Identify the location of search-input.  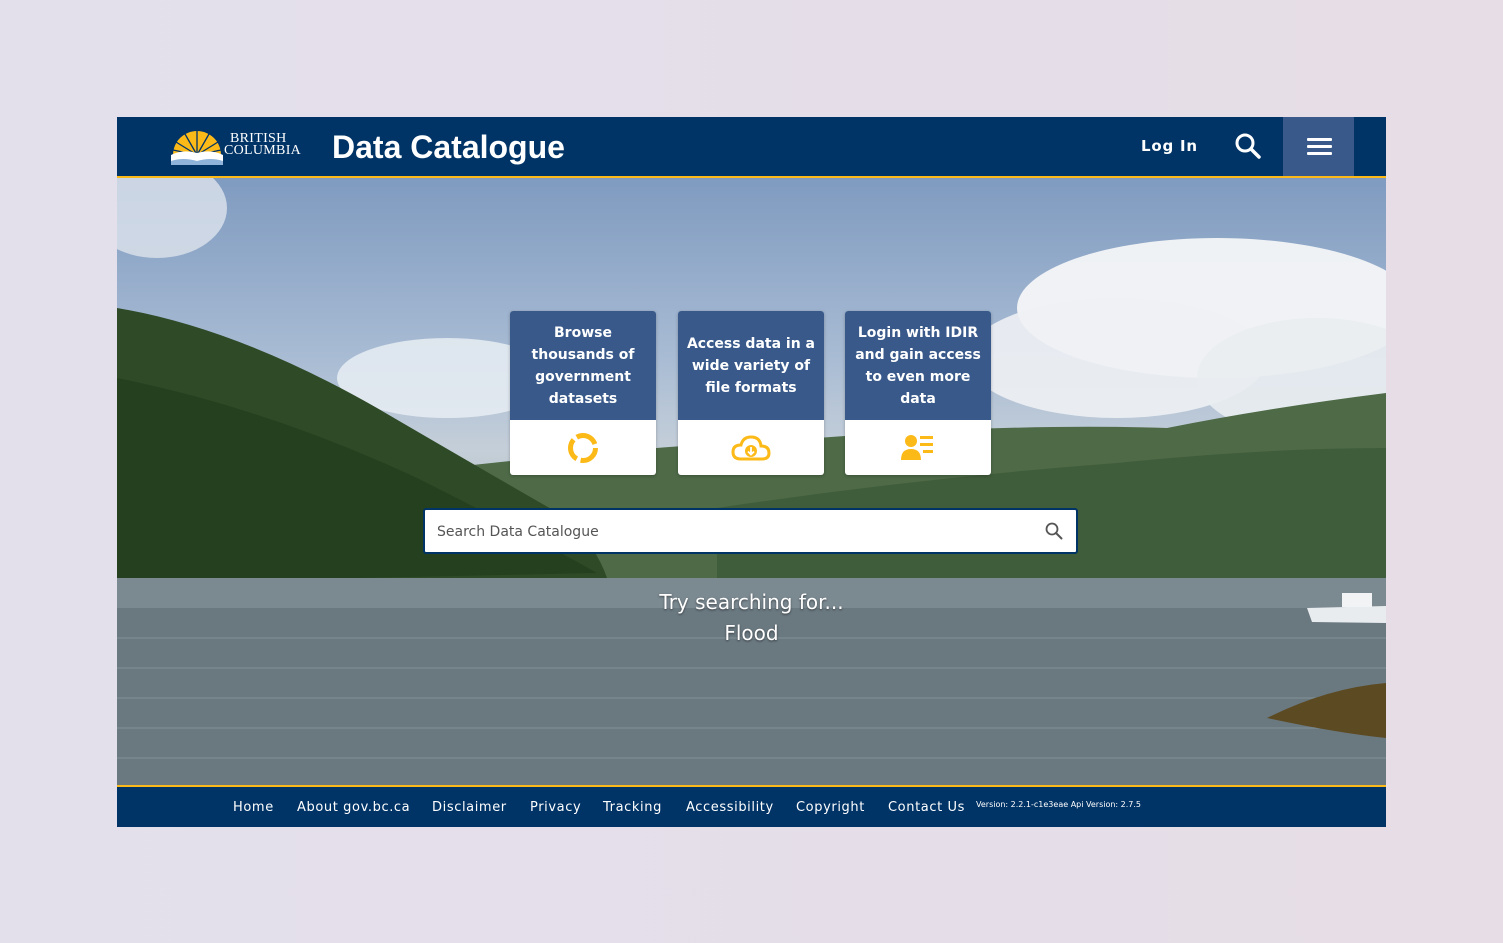
(732, 532).